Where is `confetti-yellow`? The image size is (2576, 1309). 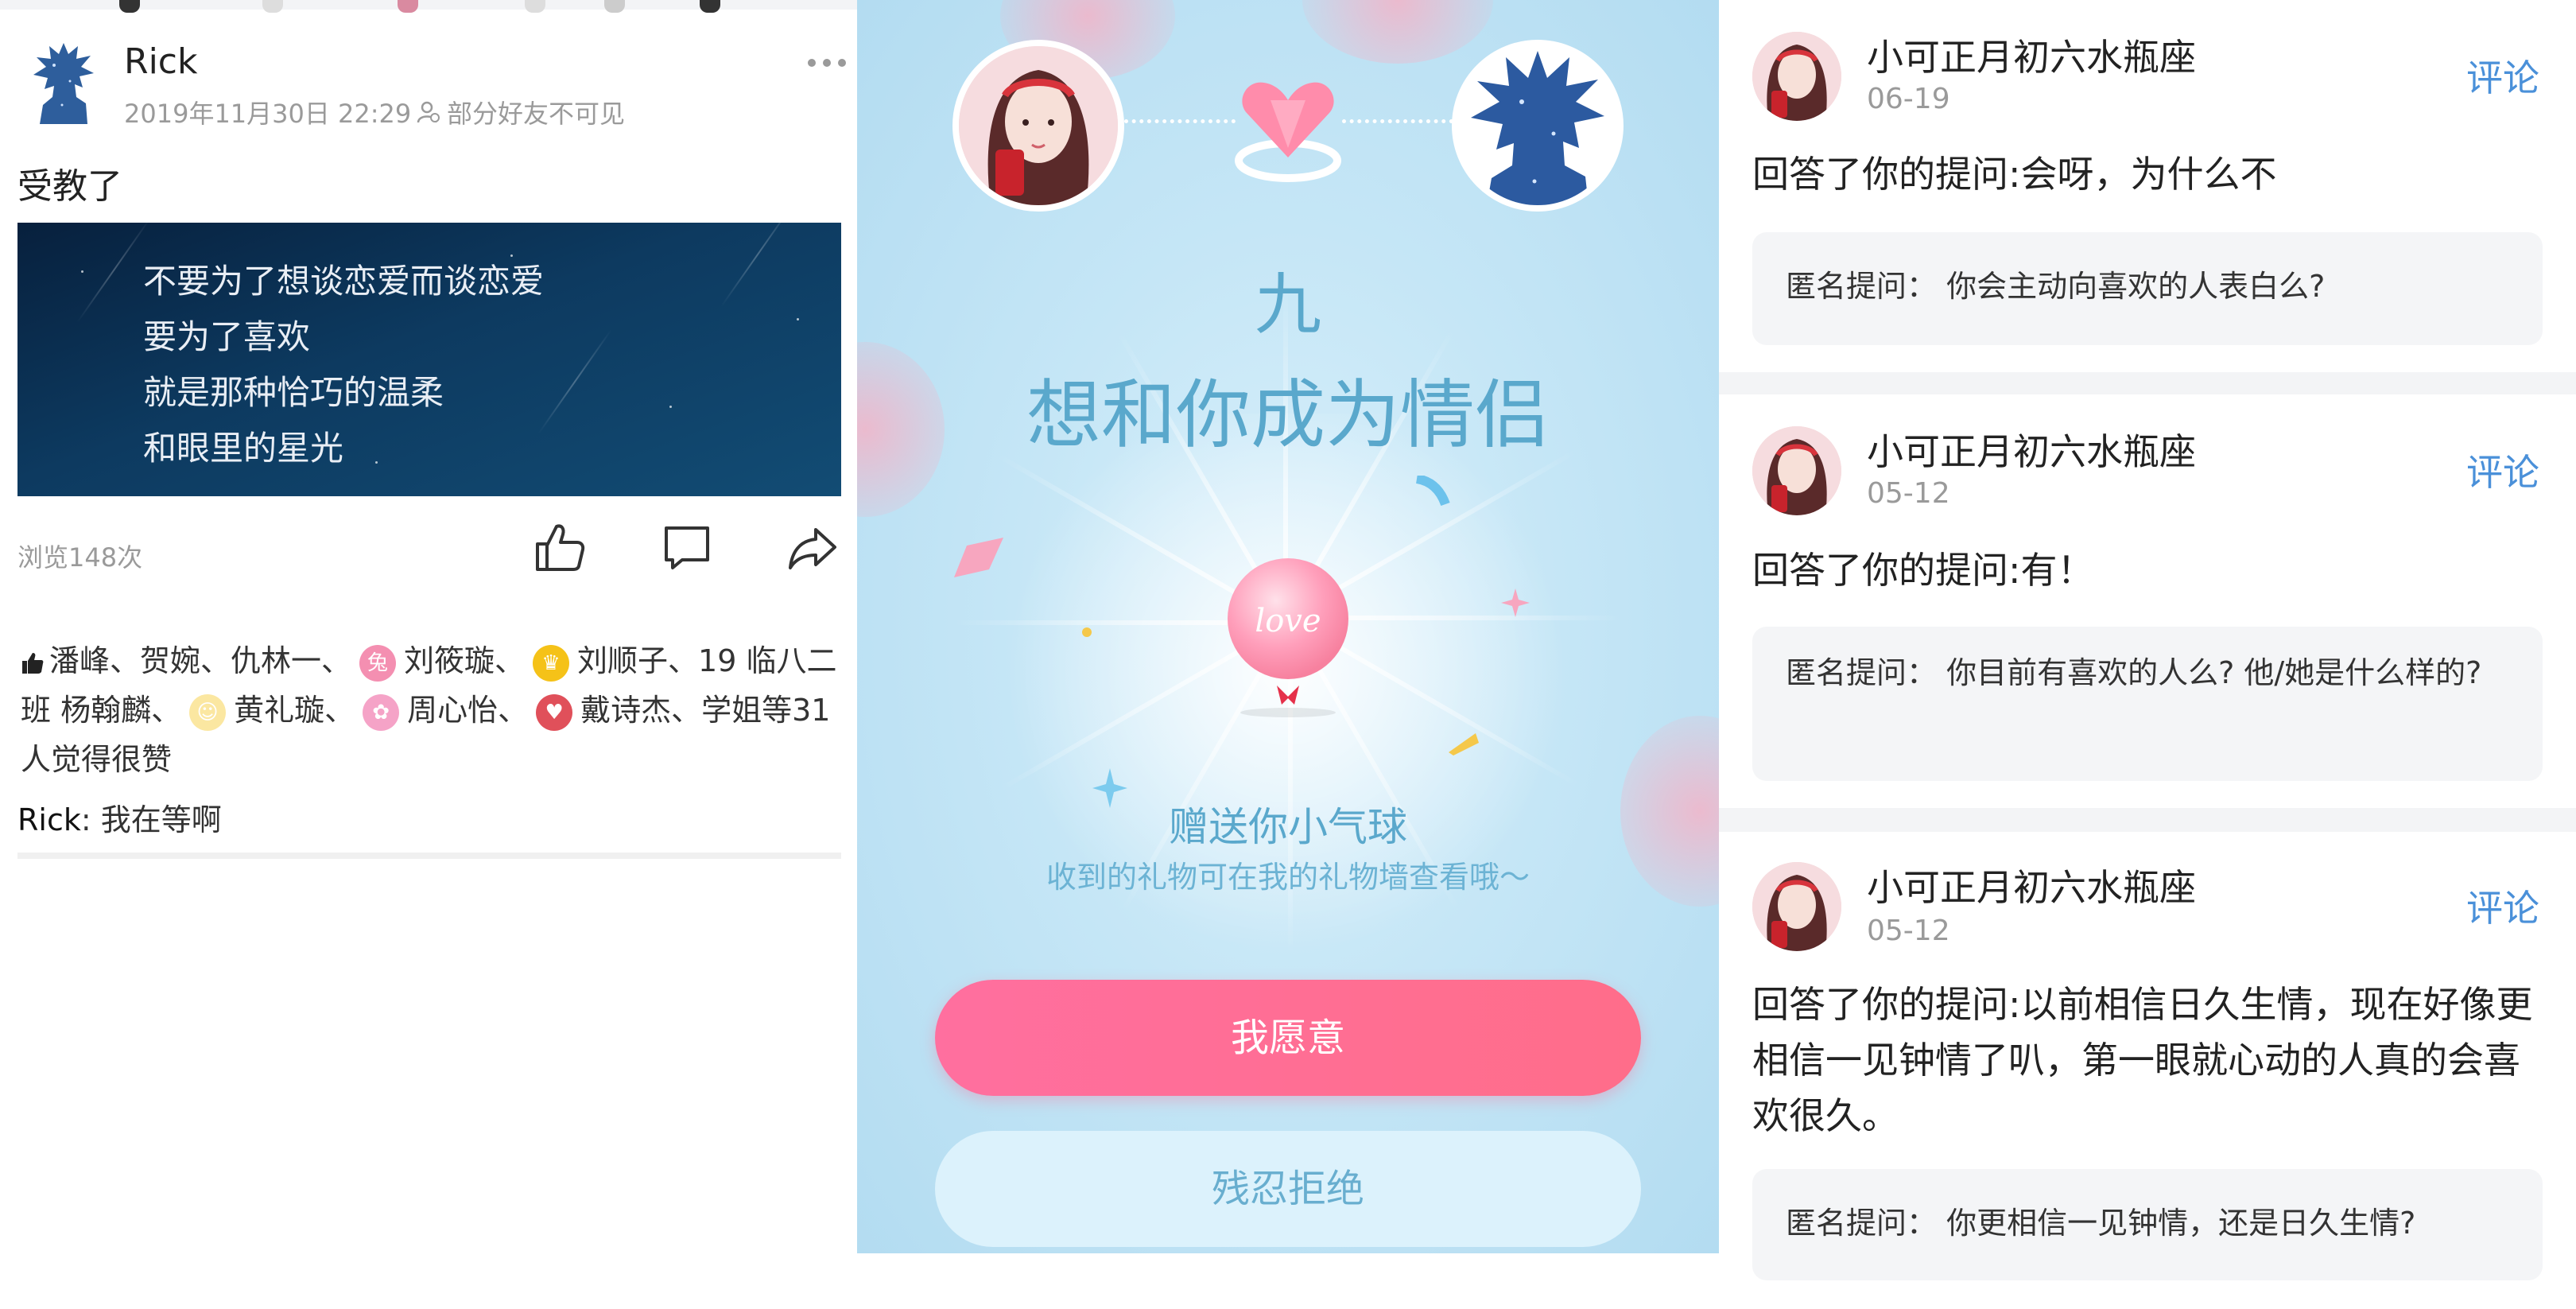
confetti-yellow is located at coordinates (1464, 744).